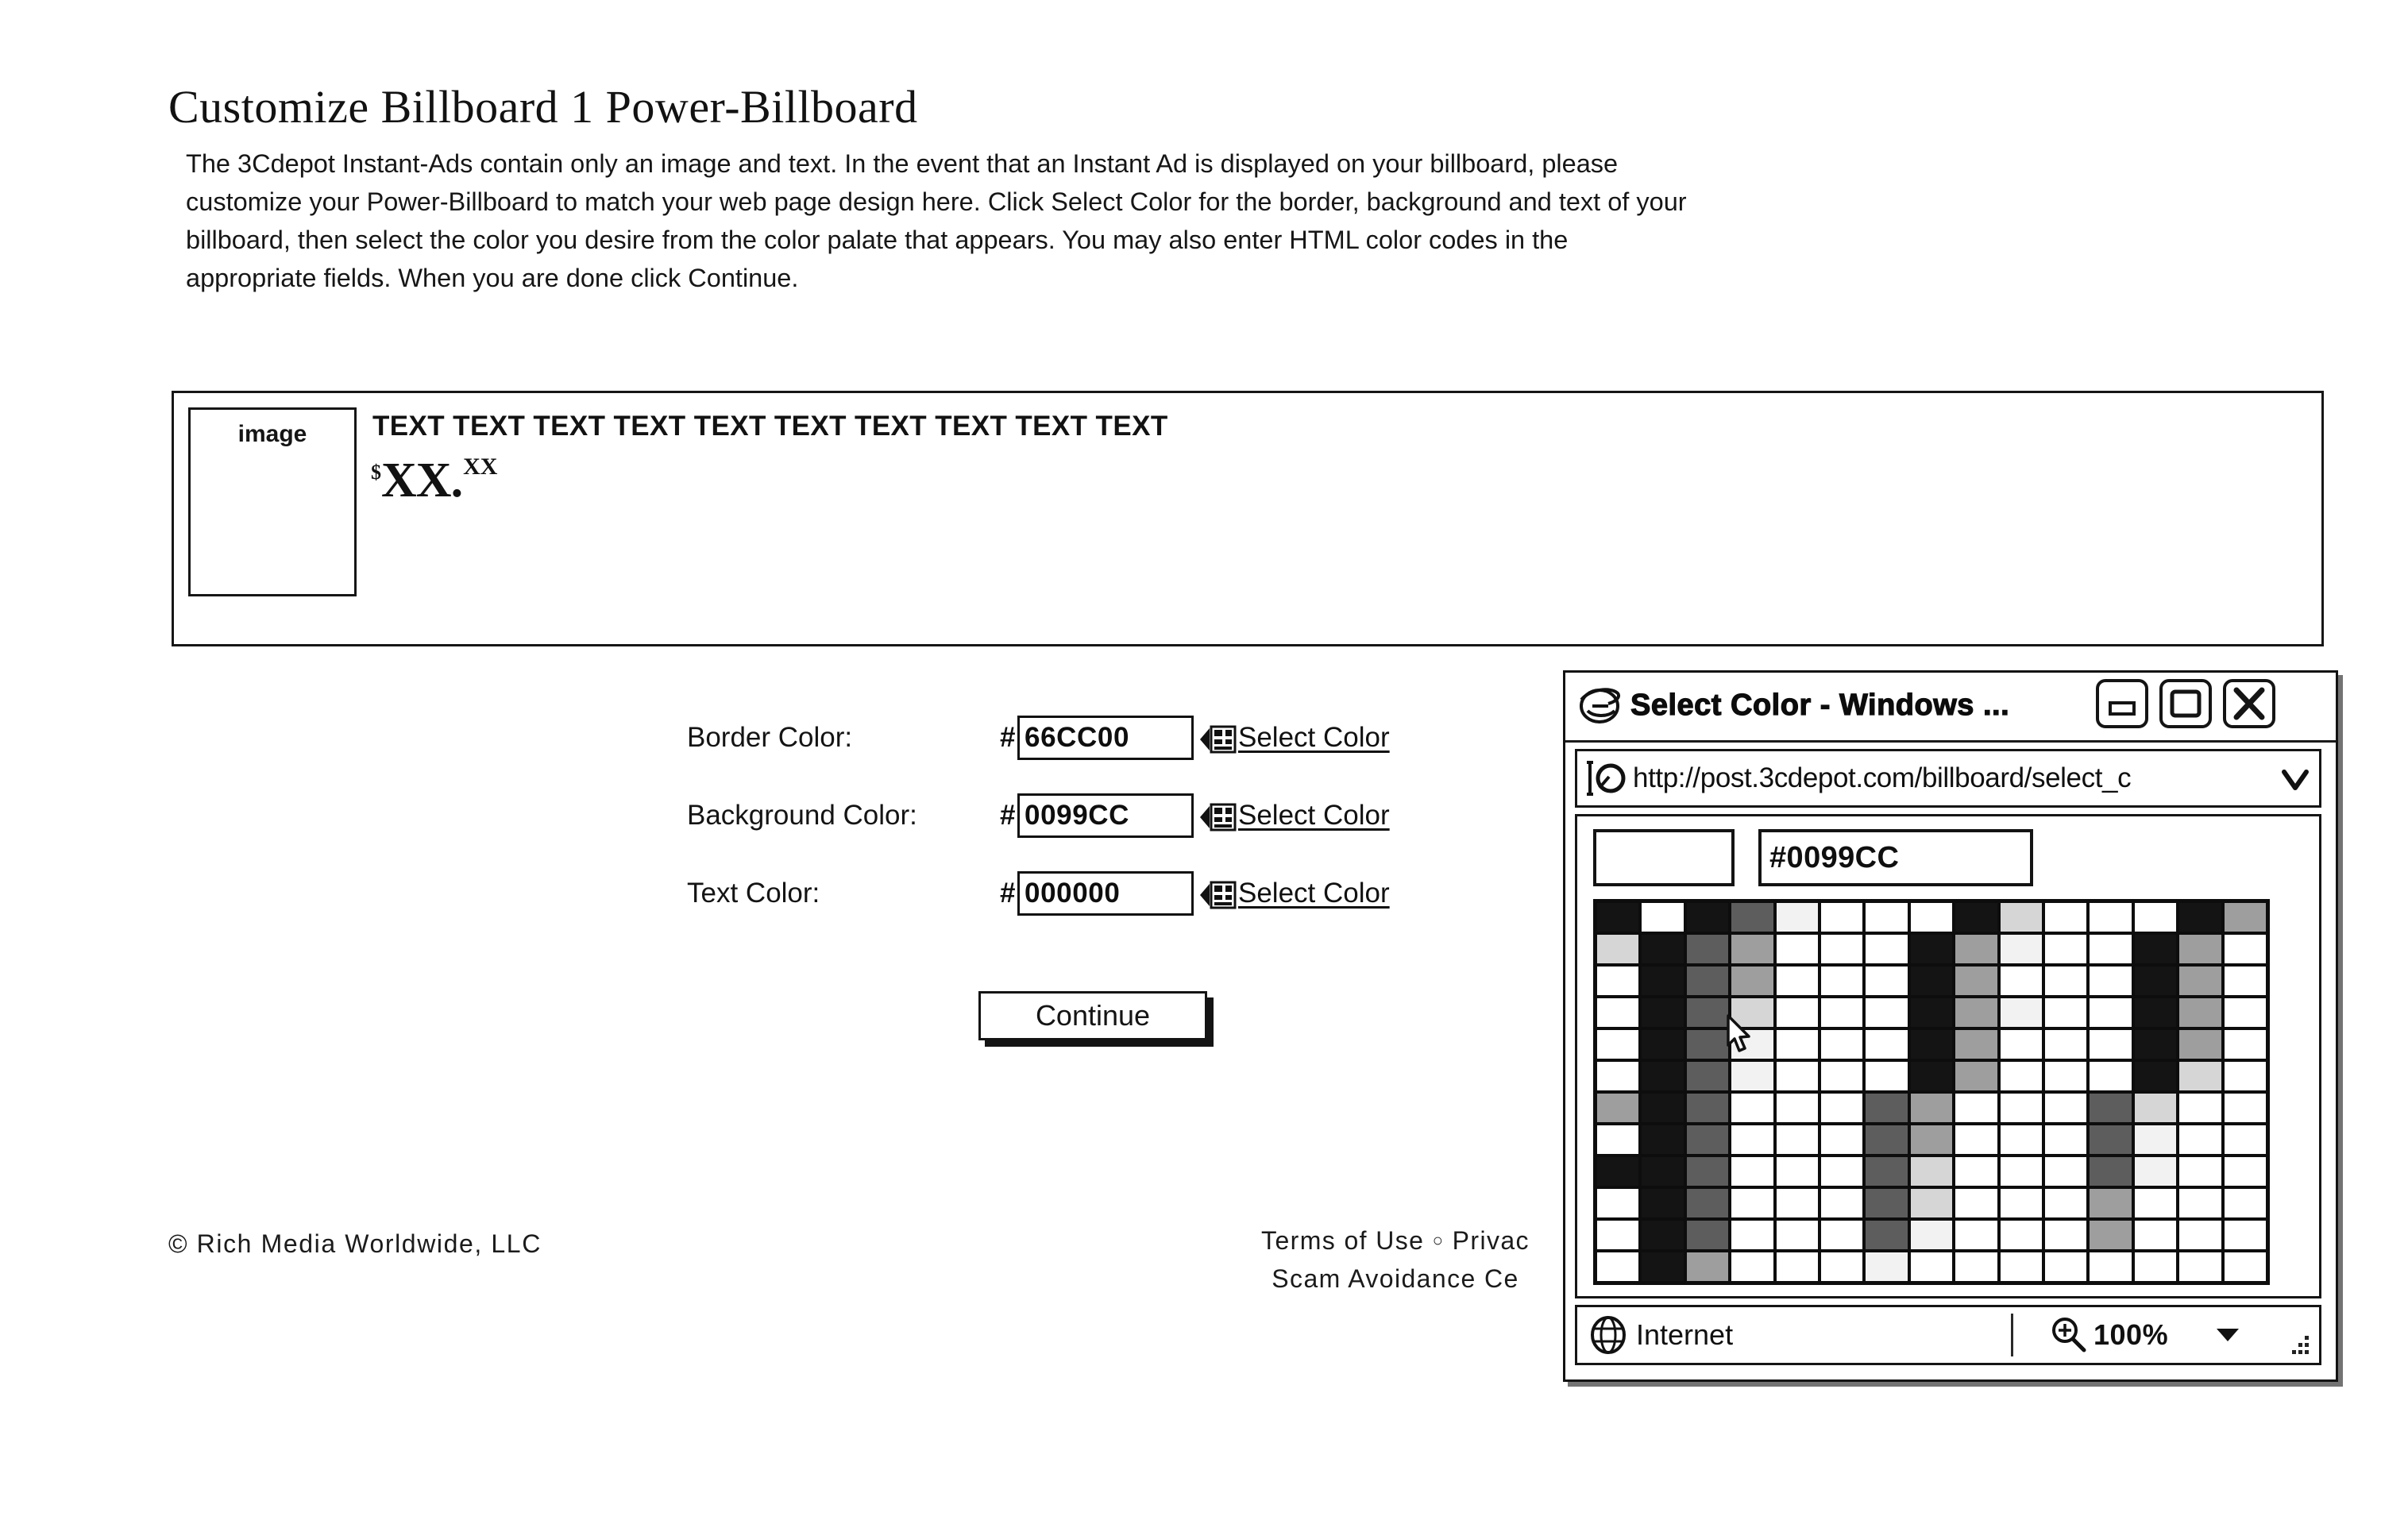 The height and width of the screenshot is (1528, 2408). What do you see at coordinates (1314, 738) in the screenshot?
I see `border-select-color-link: Select Color` at bounding box center [1314, 738].